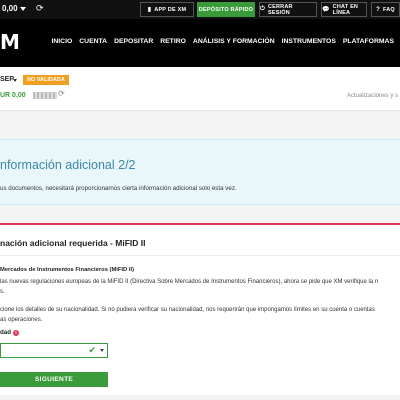 This screenshot has width=400, height=400. I want to click on nationality-text-line-2: as operaciones., so click(21, 320).